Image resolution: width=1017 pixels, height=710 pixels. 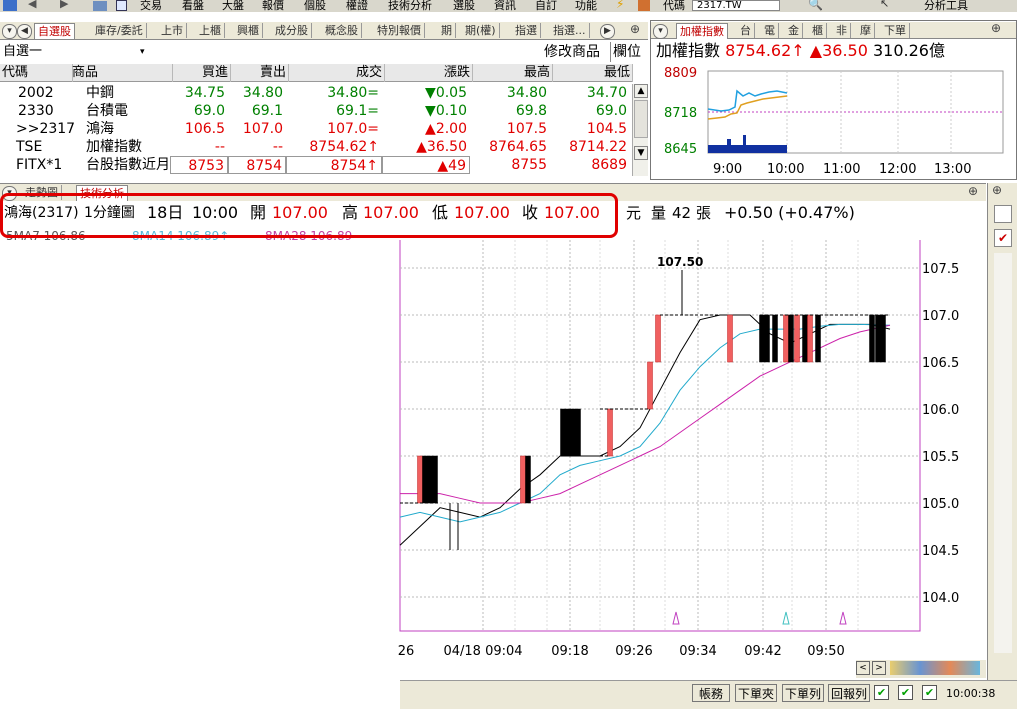 What do you see at coordinates (727, 169) in the screenshot?
I see `index-xtick-900: 9:00` at bounding box center [727, 169].